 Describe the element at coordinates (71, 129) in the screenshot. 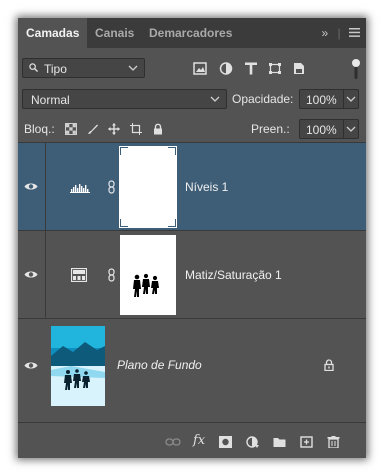

I see `lock-transparent-icon` at that location.